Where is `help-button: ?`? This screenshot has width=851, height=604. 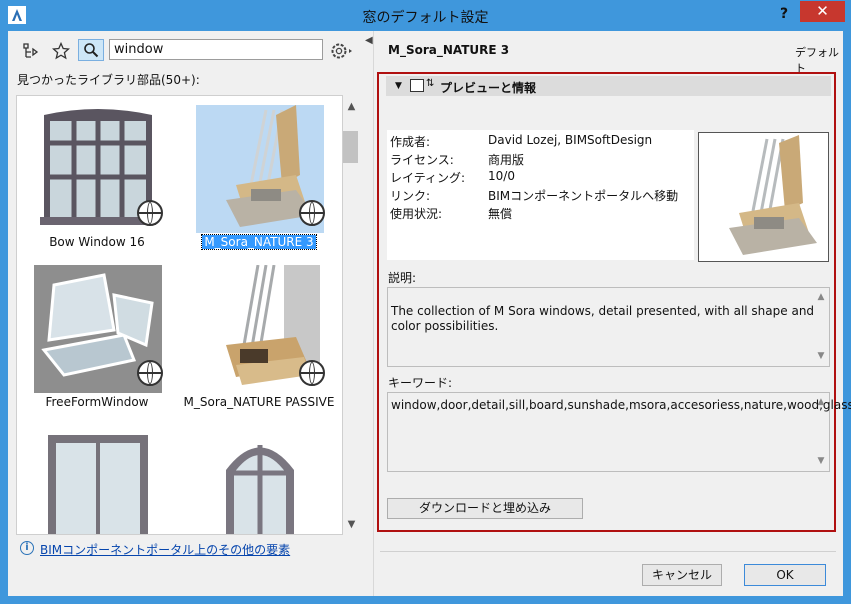
help-button: ? is located at coordinates (784, 14).